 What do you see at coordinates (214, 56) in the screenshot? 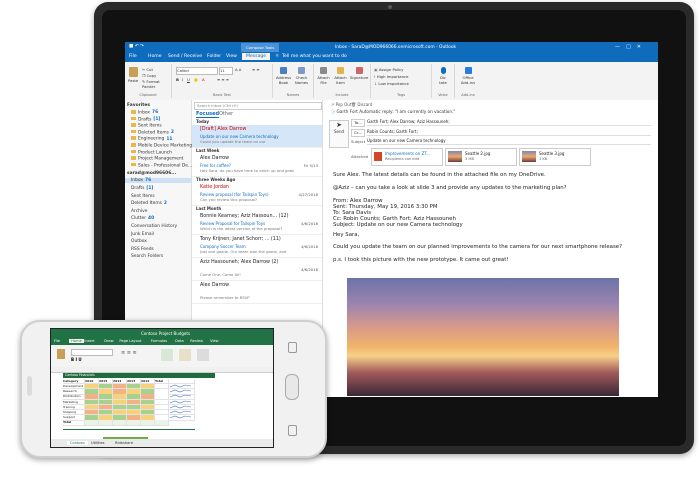
I see `tab-folder: Folder` at bounding box center [214, 56].